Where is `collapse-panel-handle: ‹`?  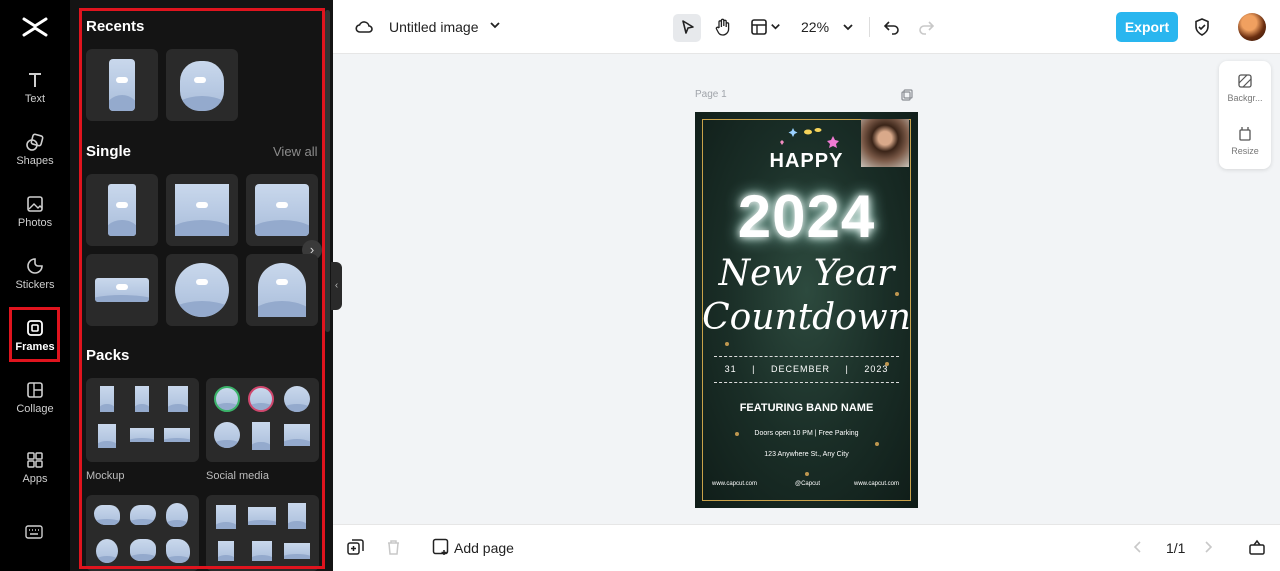 collapse-panel-handle: ‹ is located at coordinates (336, 286).